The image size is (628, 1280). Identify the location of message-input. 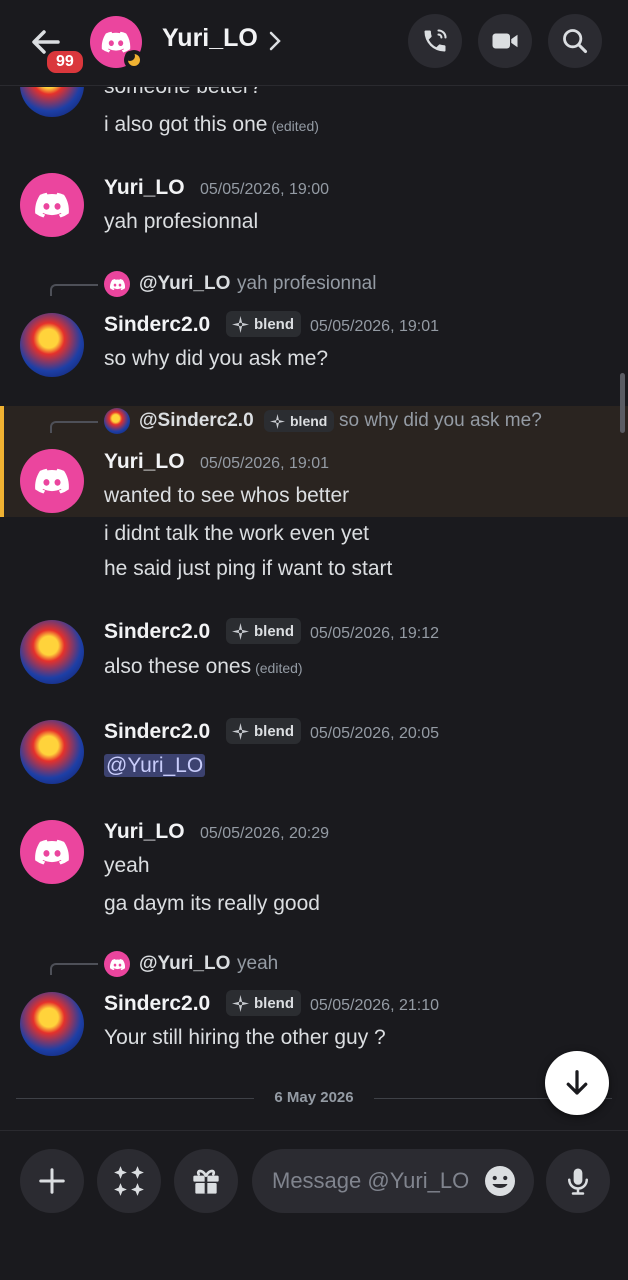
(377, 1181).